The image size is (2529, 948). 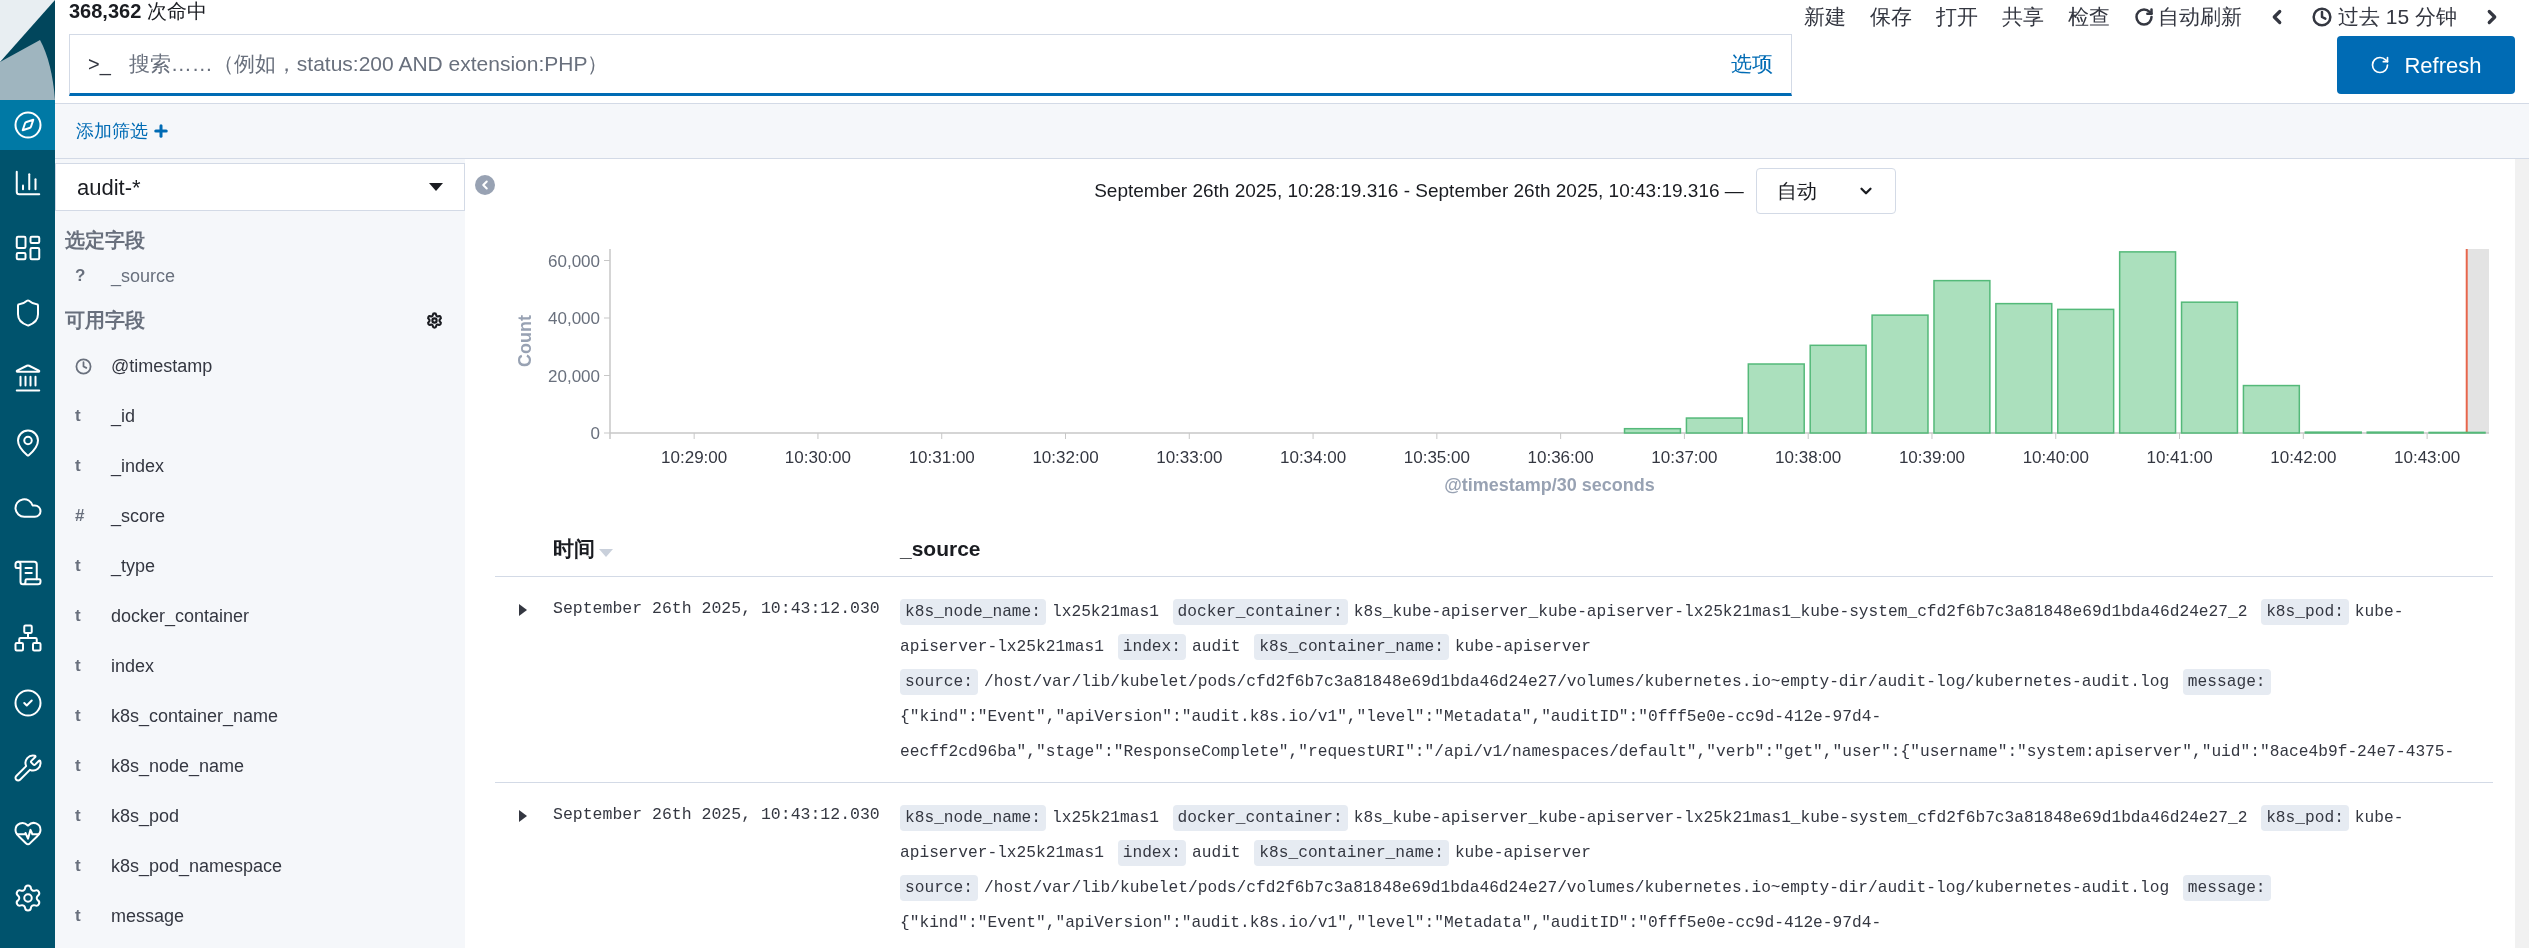 I want to click on field-name: _id, so click(x=123, y=416).